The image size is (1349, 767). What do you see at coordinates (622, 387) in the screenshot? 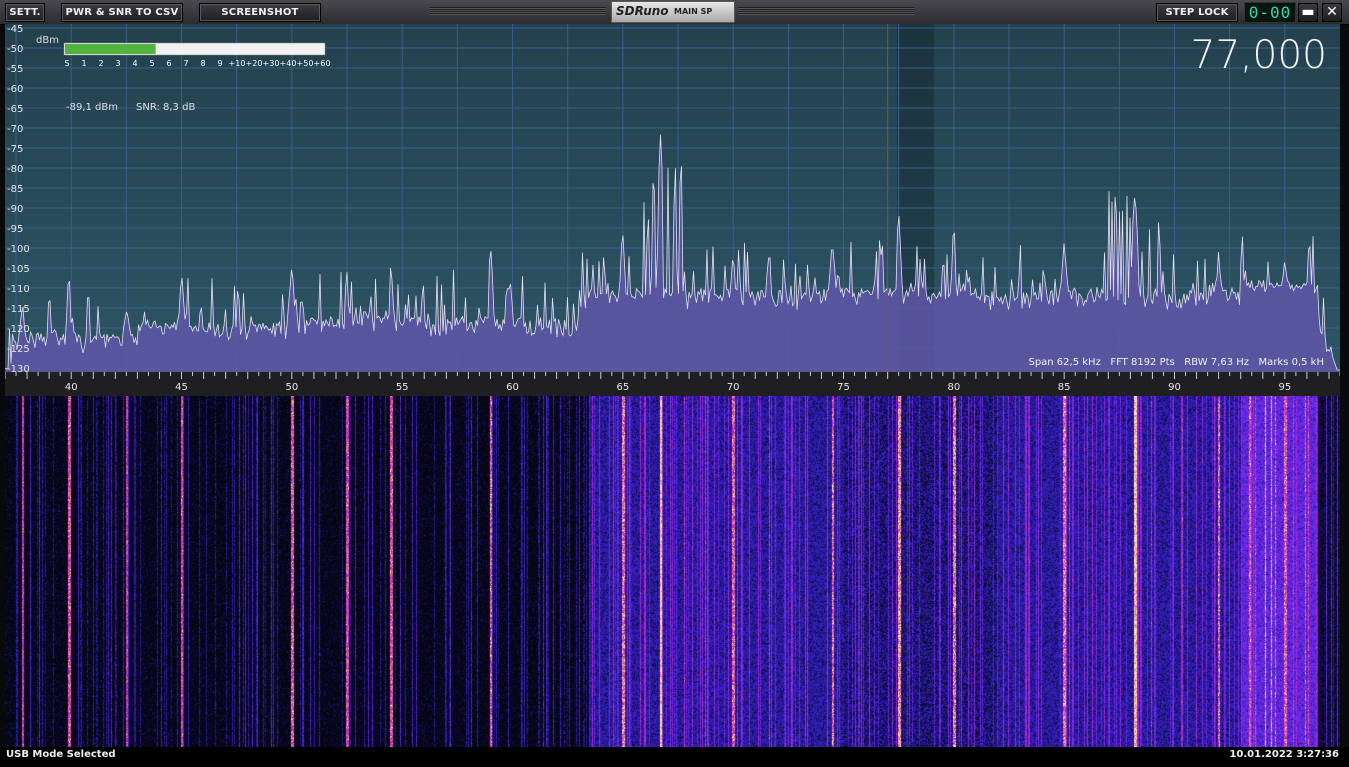
I see `x-tick-label: 65` at bounding box center [622, 387].